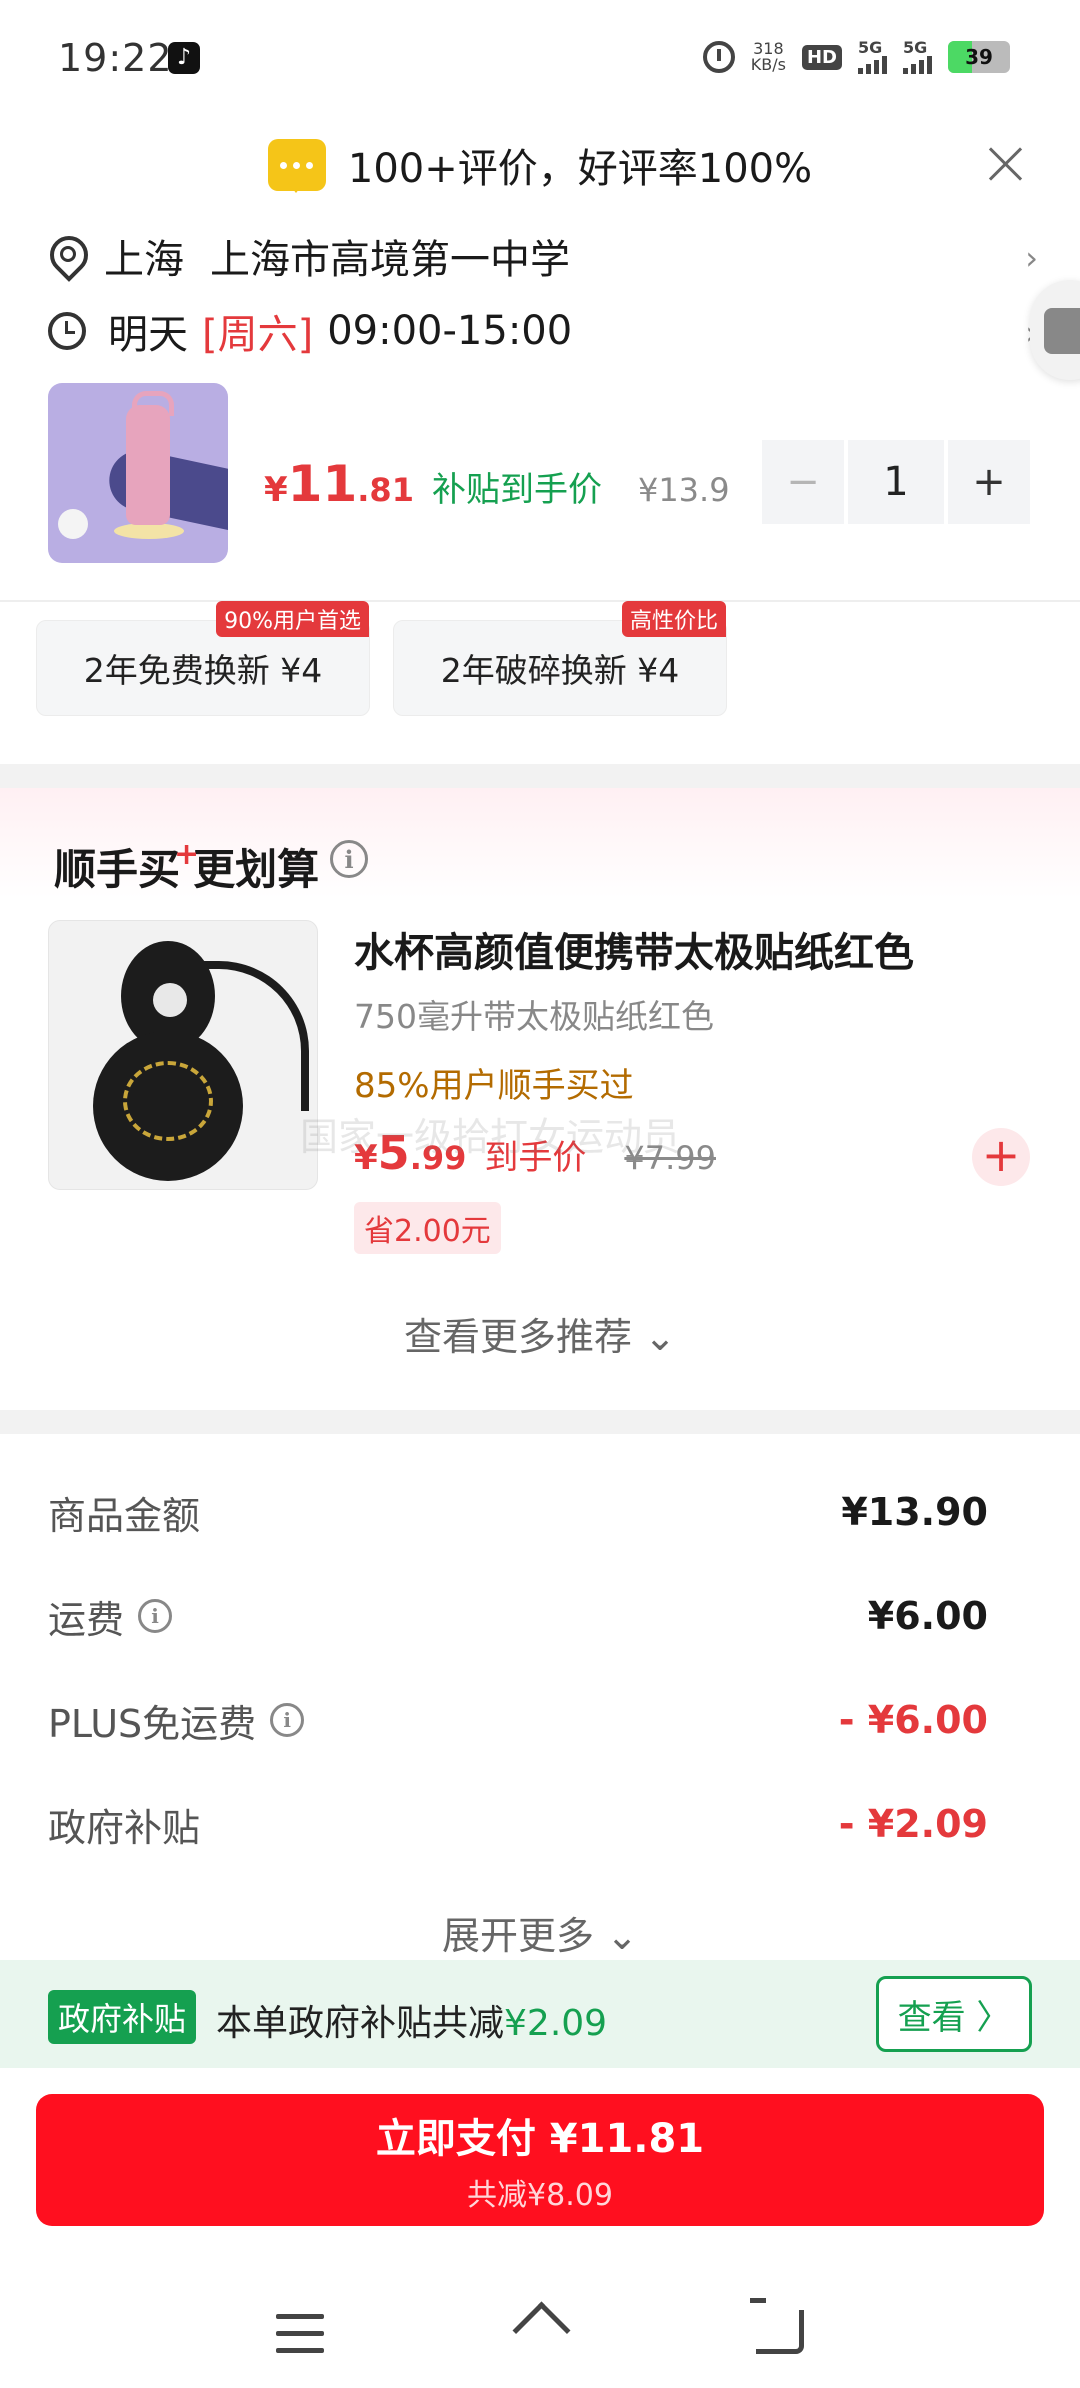 The image size is (1080, 2388). What do you see at coordinates (124, 1515) in the screenshot?
I see `cost-label-text: 商品金额` at bounding box center [124, 1515].